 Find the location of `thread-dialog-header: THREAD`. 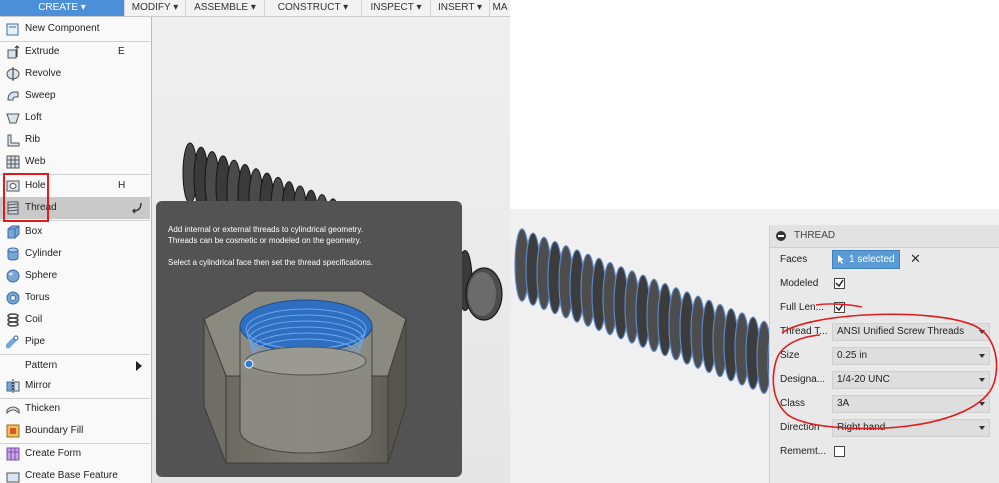

thread-dialog-header: THREAD is located at coordinates (884, 236).